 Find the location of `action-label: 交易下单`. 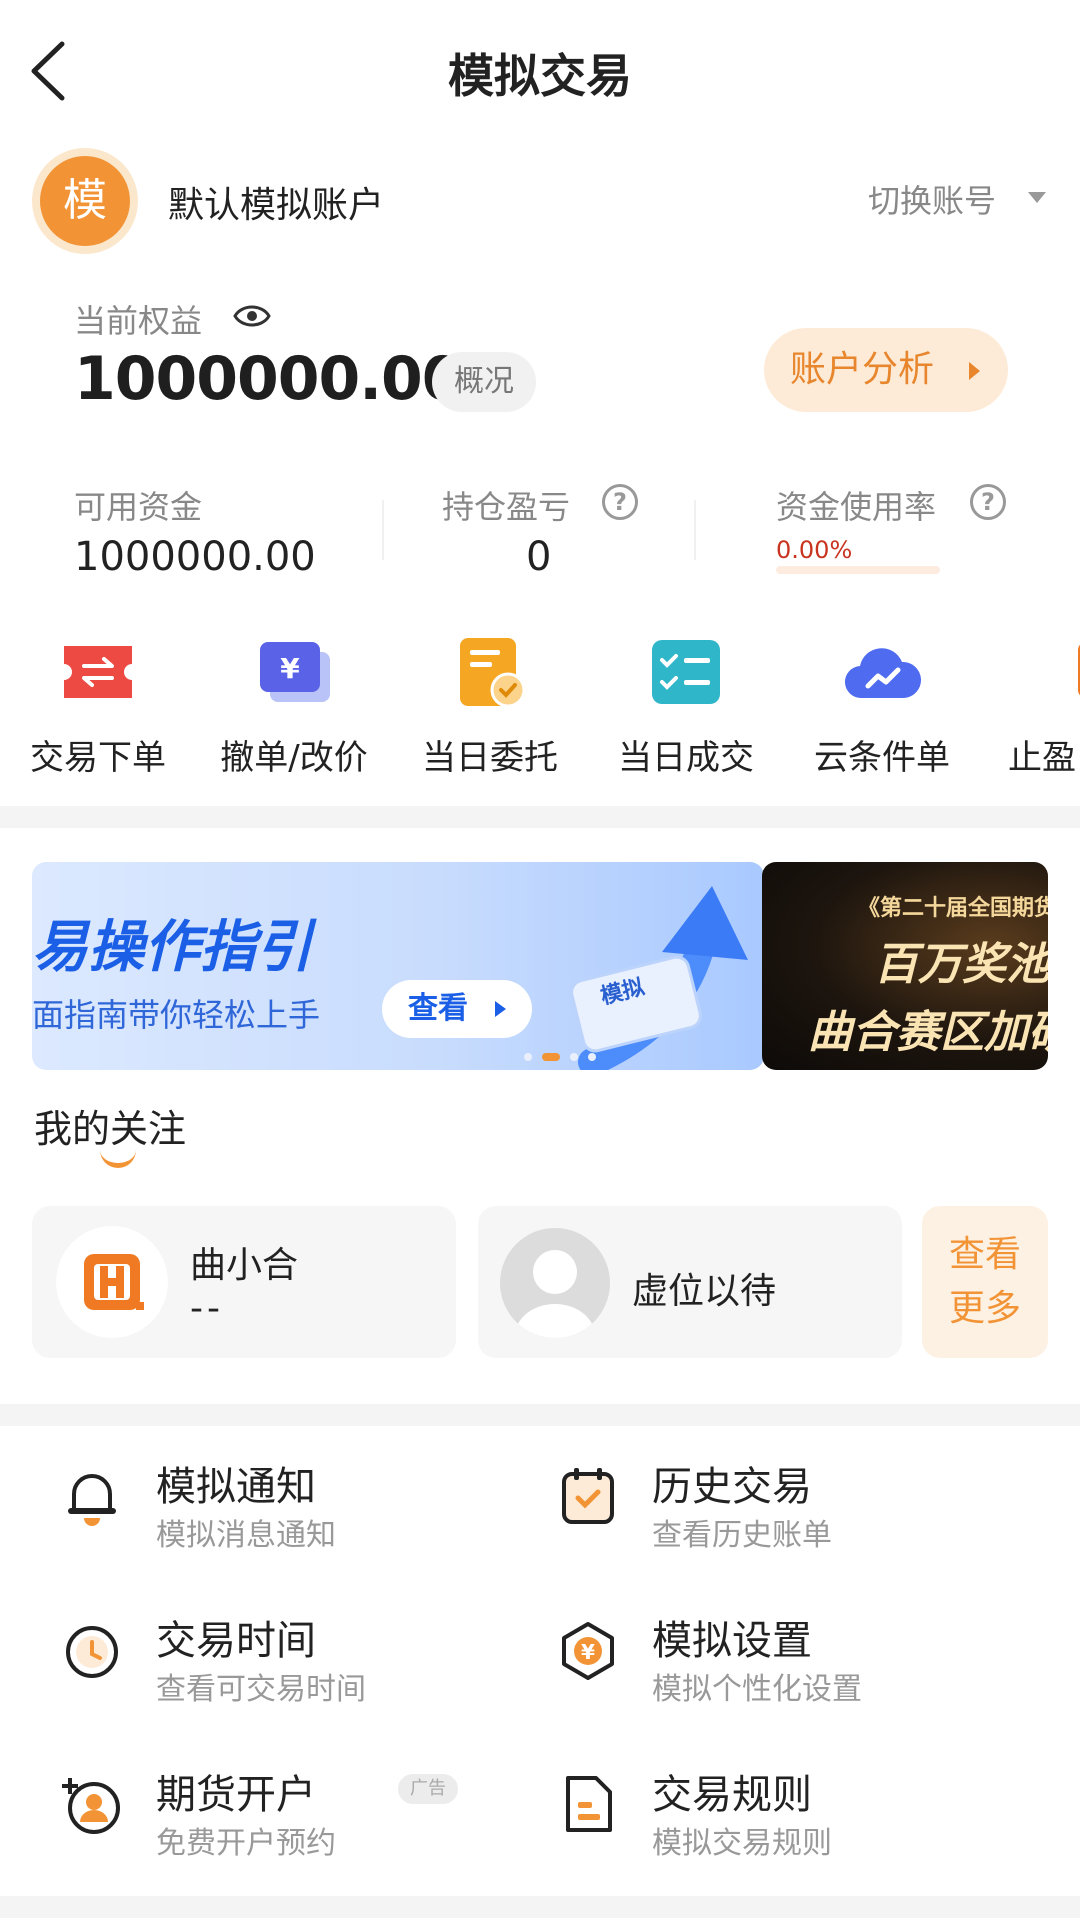

action-label: 交易下单 is located at coordinates (98, 758).